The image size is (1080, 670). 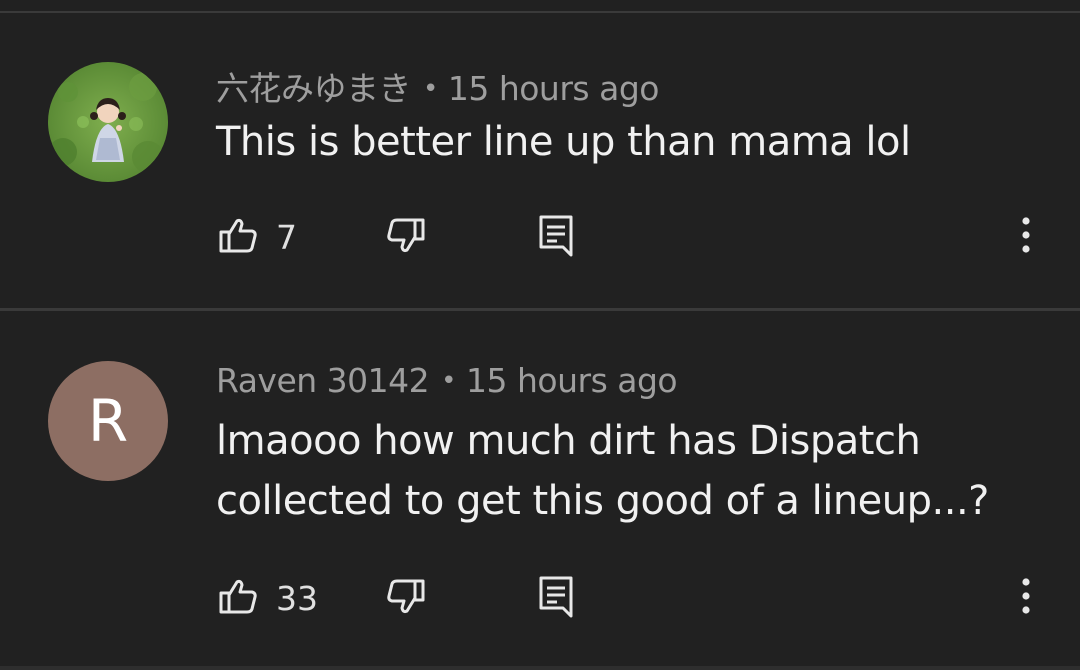 I want to click on comment-actions: 33, so click(x=540, y=598).